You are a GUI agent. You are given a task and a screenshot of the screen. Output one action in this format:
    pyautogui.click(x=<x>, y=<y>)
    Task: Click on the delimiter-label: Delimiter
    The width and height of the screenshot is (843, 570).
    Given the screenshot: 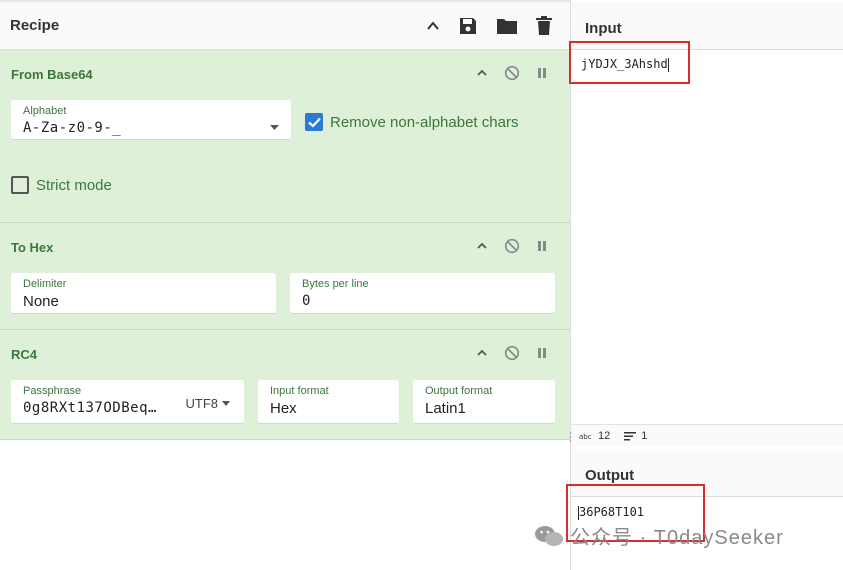 What is the action you would take?
    pyautogui.click(x=45, y=284)
    